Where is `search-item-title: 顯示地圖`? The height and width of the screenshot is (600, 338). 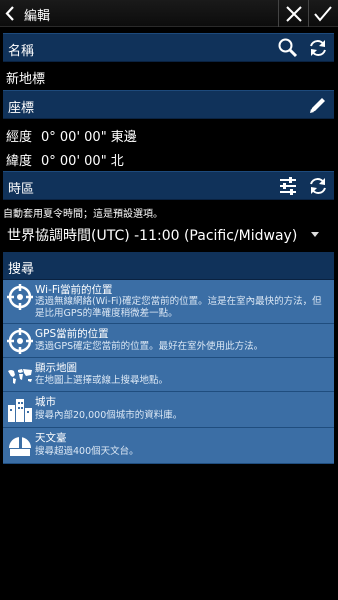
search-item-title: 顯示地圖 is located at coordinates (56, 368).